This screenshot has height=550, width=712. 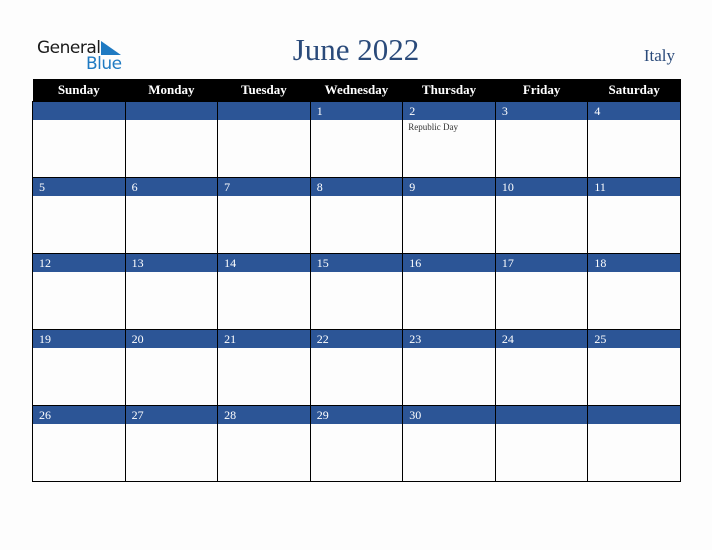 I want to click on day-number: 26, so click(x=79, y=415).